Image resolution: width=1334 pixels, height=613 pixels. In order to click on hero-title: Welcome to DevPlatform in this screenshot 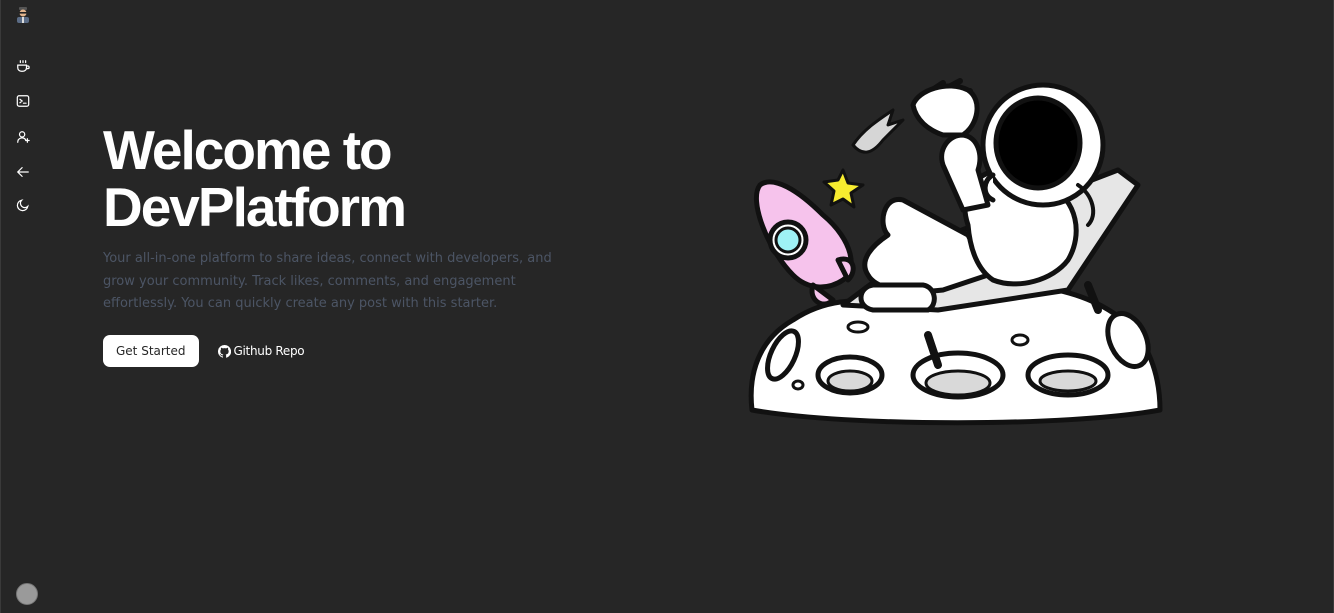, I will do `click(343, 179)`.